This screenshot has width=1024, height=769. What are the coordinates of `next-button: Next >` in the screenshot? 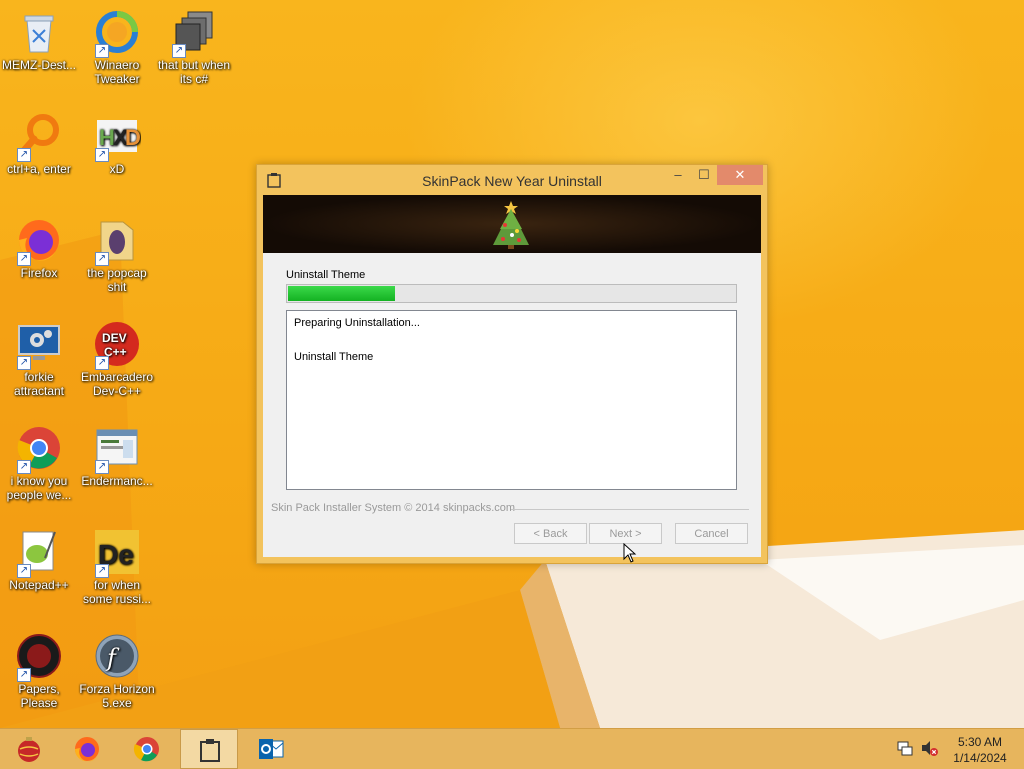 It's located at (625, 533).